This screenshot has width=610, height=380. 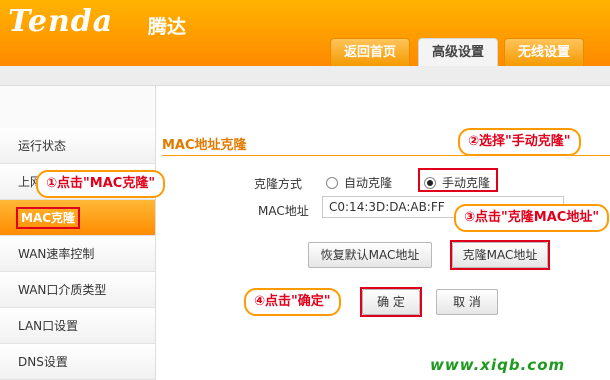 I want to click on sidebar-item-mac-clone: MAC克隆, so click(x=77, y=218).